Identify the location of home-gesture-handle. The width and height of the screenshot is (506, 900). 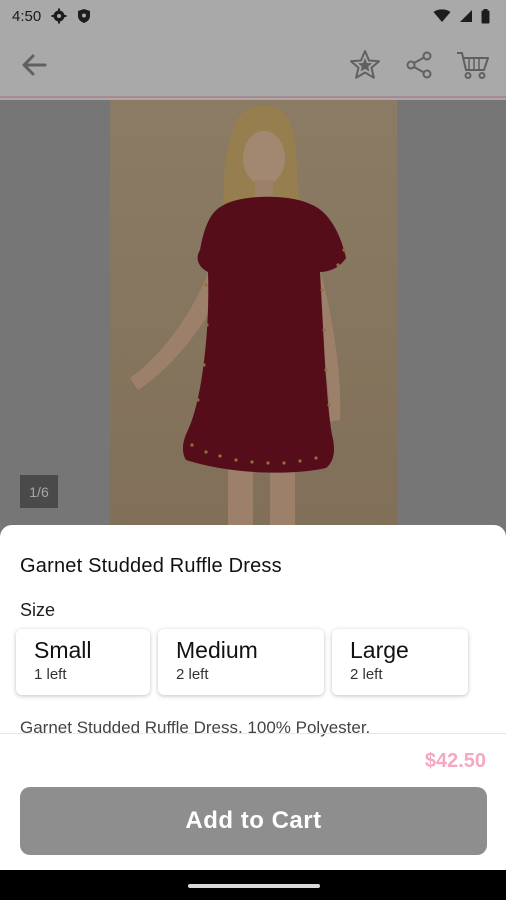
(254, 886).